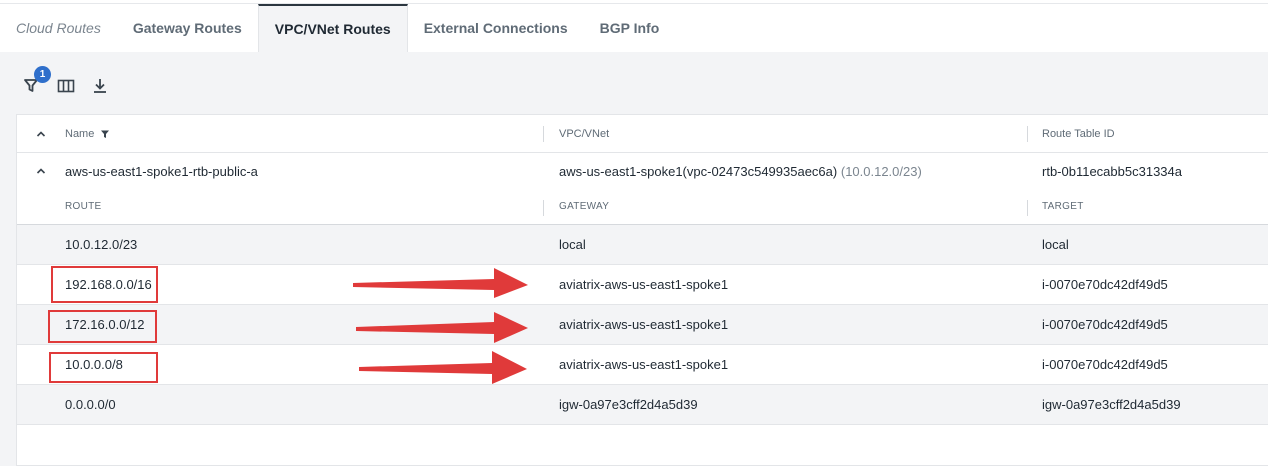 This screenshot has width=1268, height=466. I want to click on route-cell: 0.0.0.0/0, so click(90, 404).